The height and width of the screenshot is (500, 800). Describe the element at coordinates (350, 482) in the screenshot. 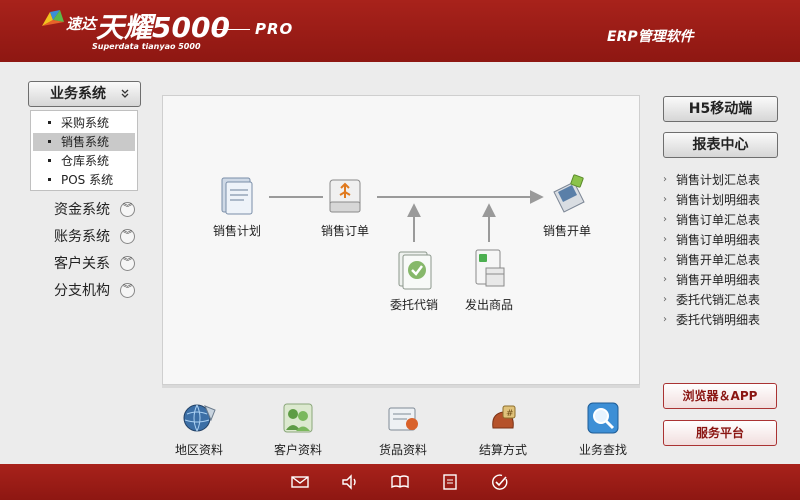

I see `speaker-icon` at that location.